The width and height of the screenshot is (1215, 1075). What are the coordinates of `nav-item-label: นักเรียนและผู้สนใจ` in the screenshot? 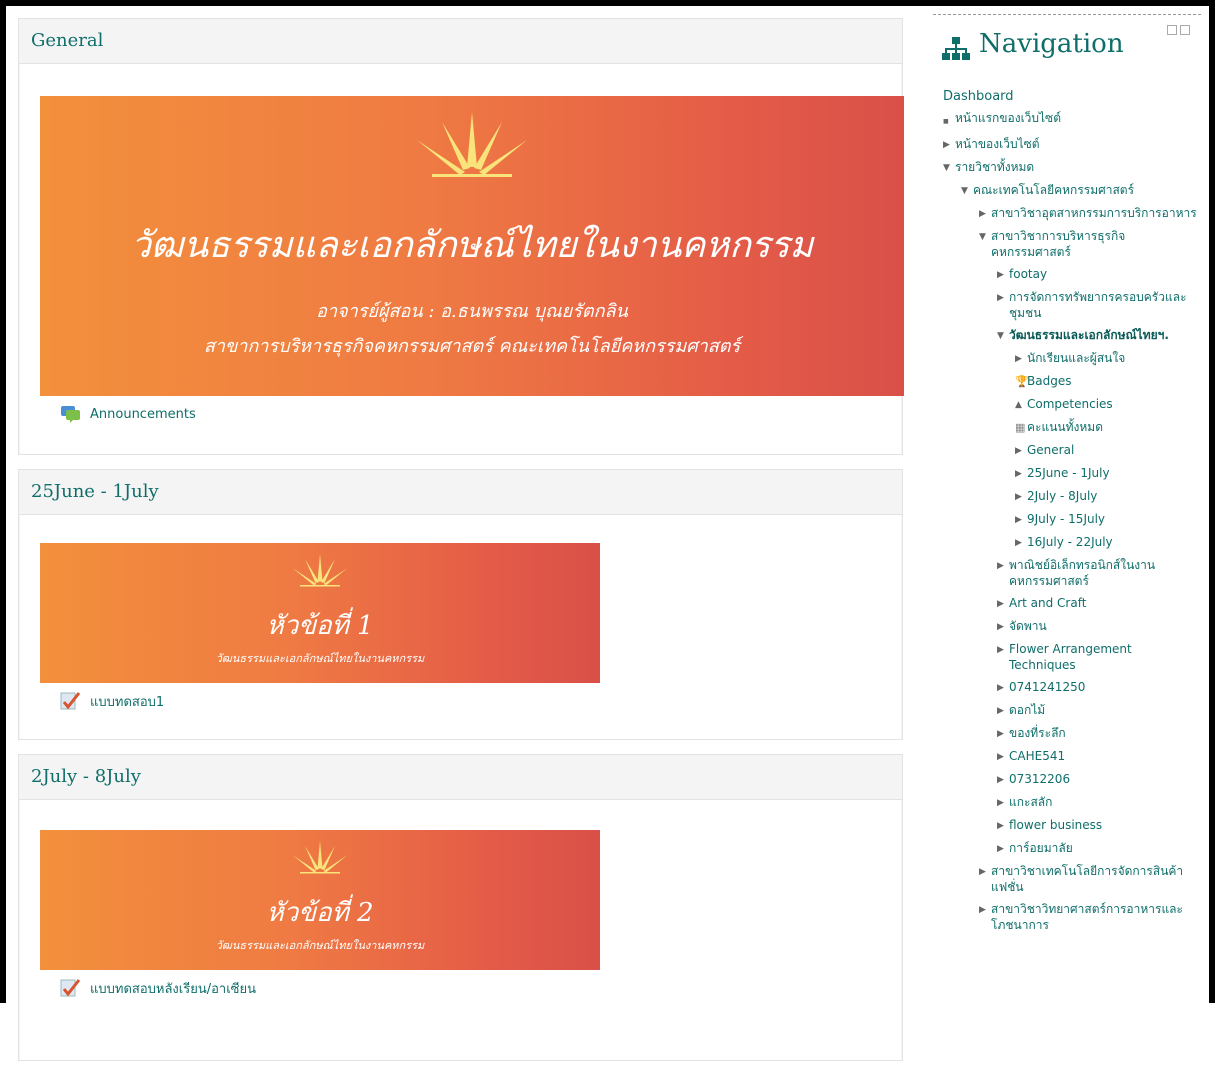 It's located at (1114, 358).